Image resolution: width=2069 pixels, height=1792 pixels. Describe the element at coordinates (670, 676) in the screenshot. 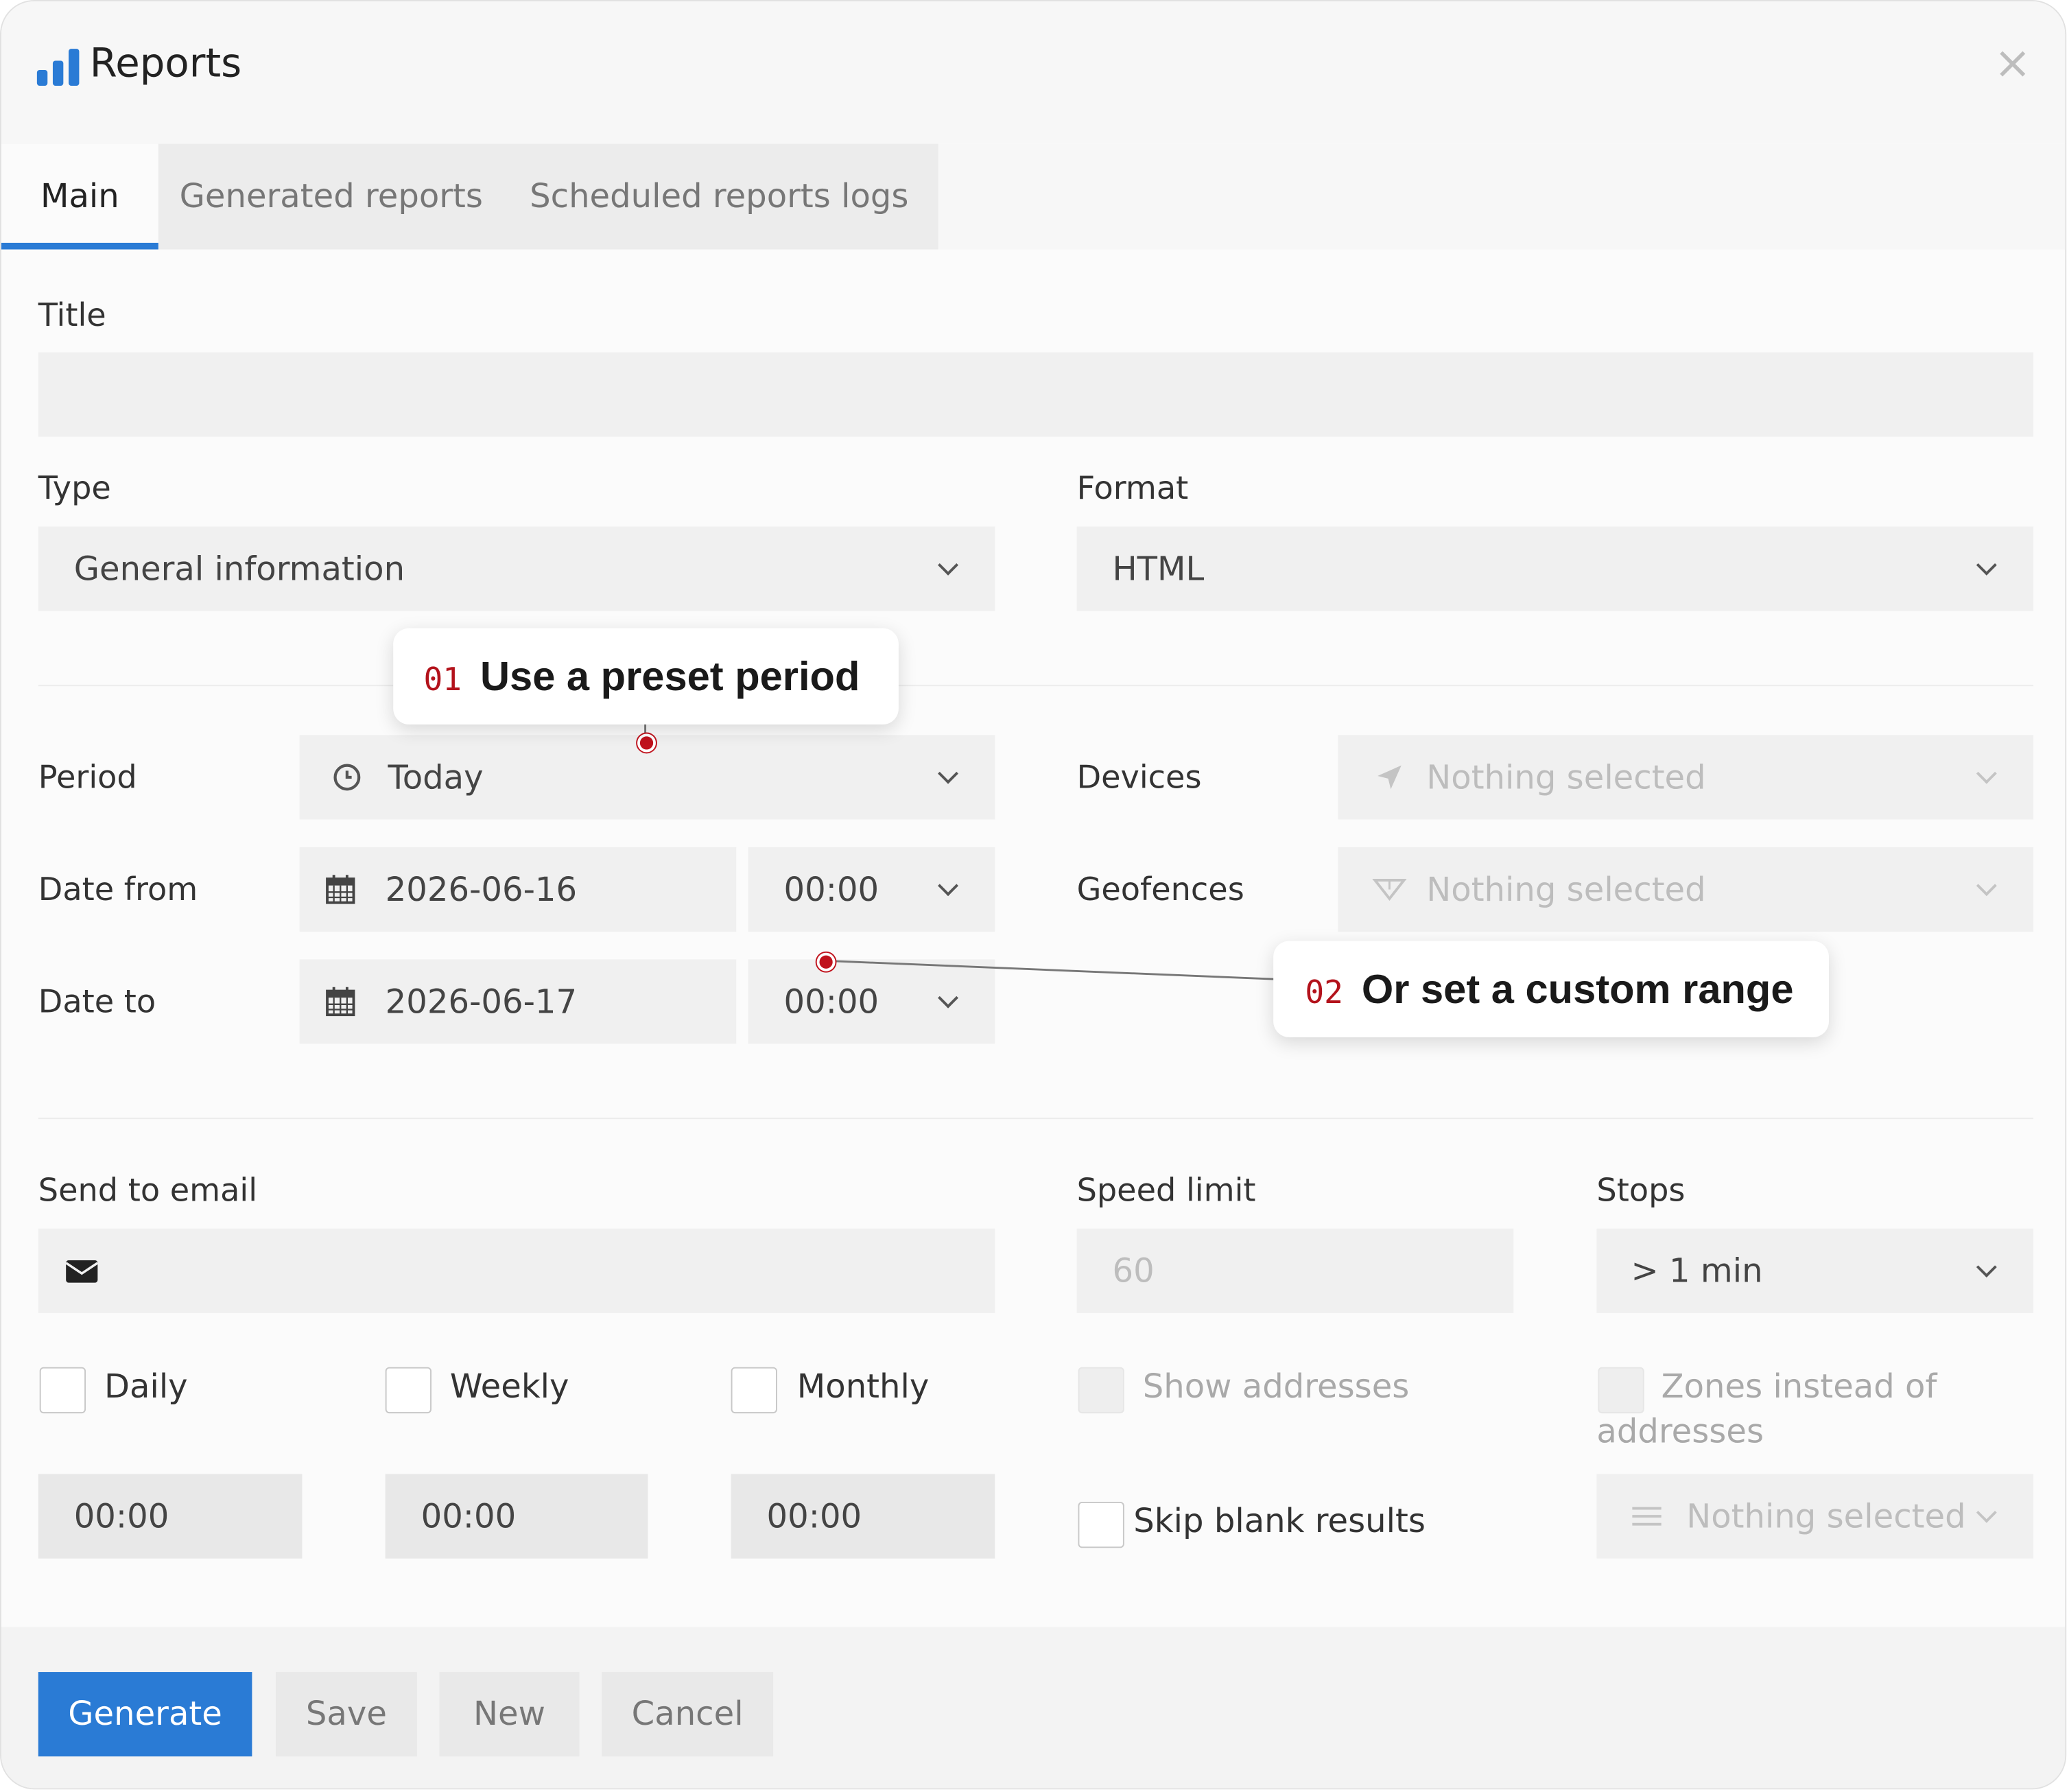

I see `callout-text: Use a preset period` at that location.